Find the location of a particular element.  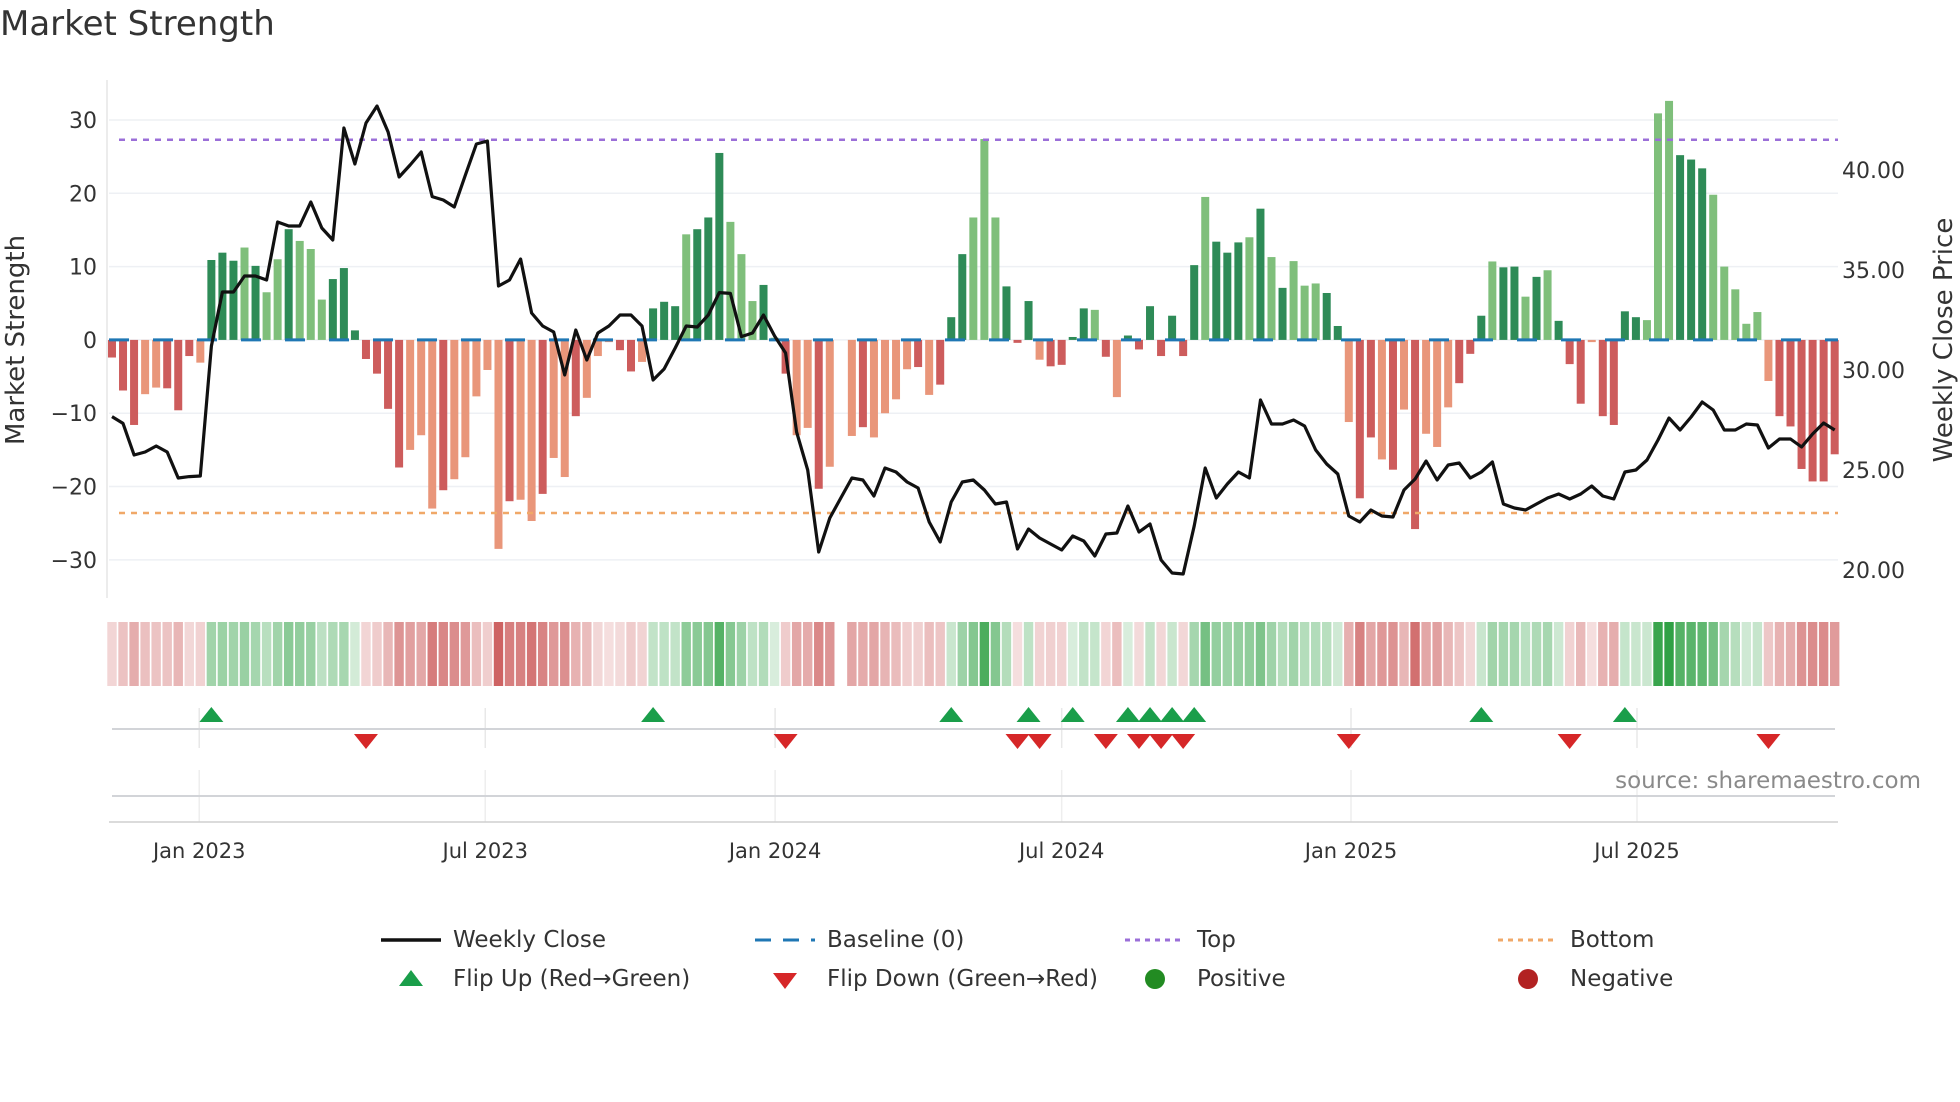

y2-tick-label: 35.00 is located at coordinates (1873, 271).